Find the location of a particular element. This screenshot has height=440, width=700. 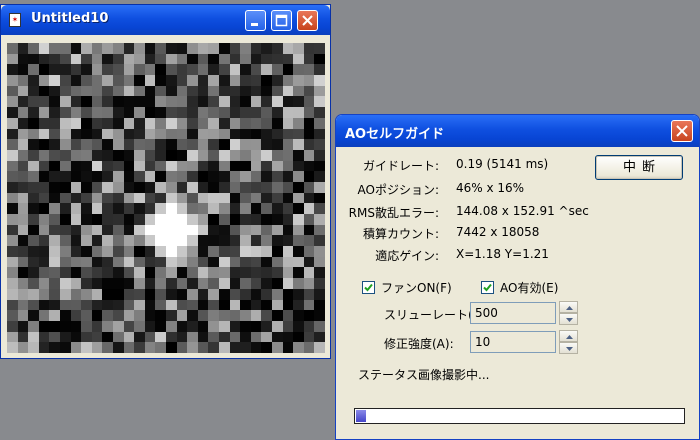

fan-on-checkbox: ファンON(F) is located at coordinates (407, 287).